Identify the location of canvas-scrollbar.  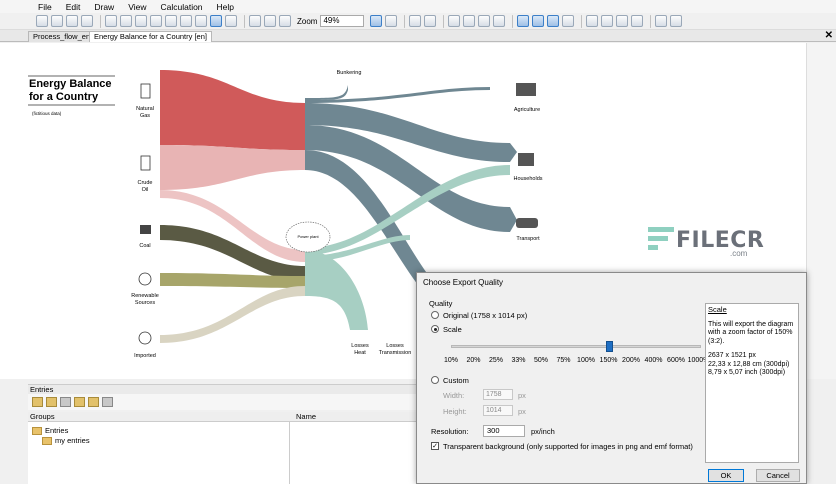
(821, 211).